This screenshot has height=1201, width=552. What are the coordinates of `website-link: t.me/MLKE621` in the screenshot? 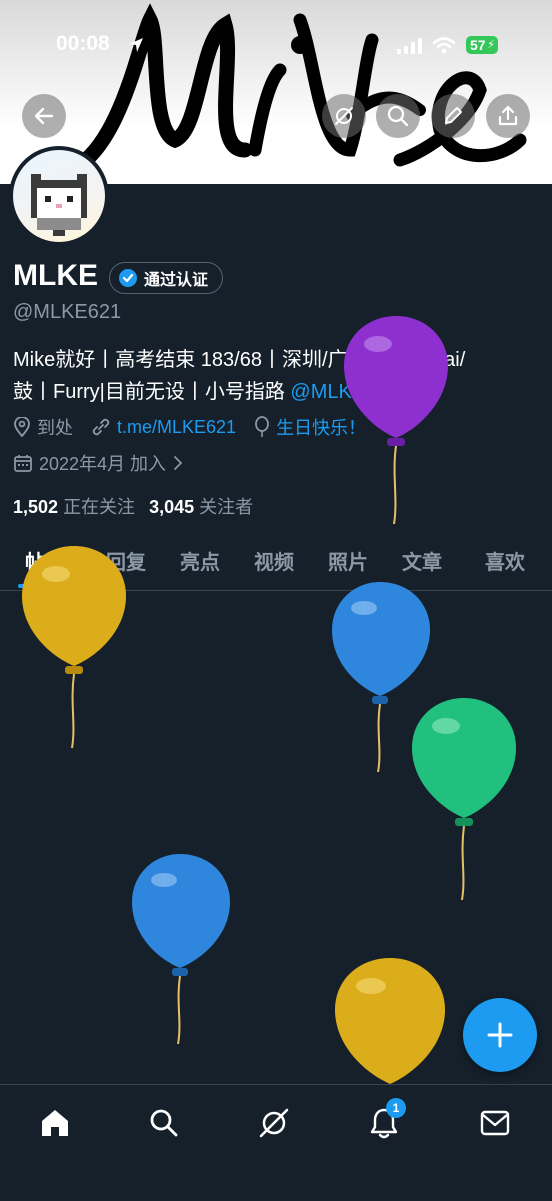 It's located at (176, 427).